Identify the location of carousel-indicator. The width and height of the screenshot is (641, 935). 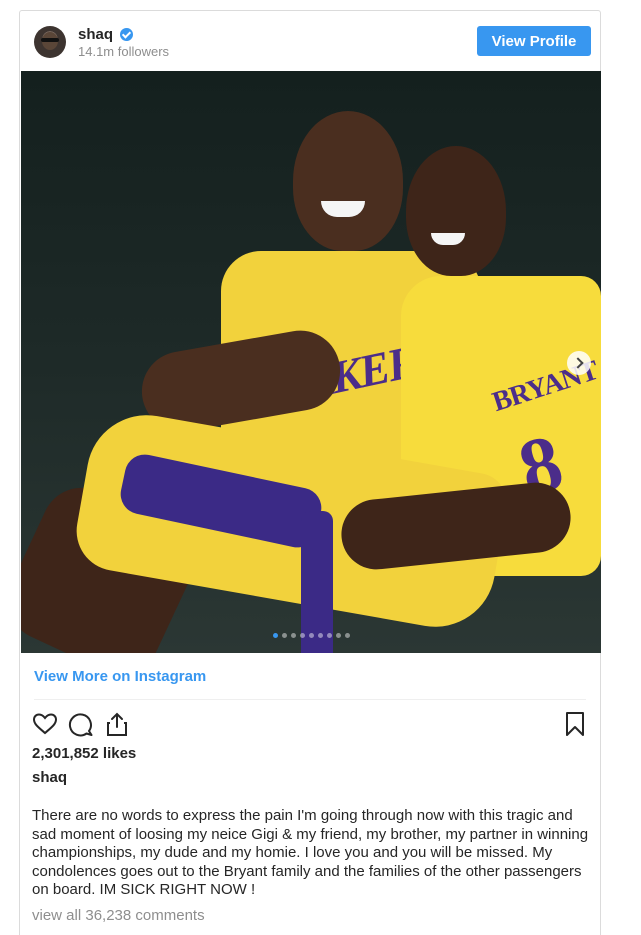
(311, 635).